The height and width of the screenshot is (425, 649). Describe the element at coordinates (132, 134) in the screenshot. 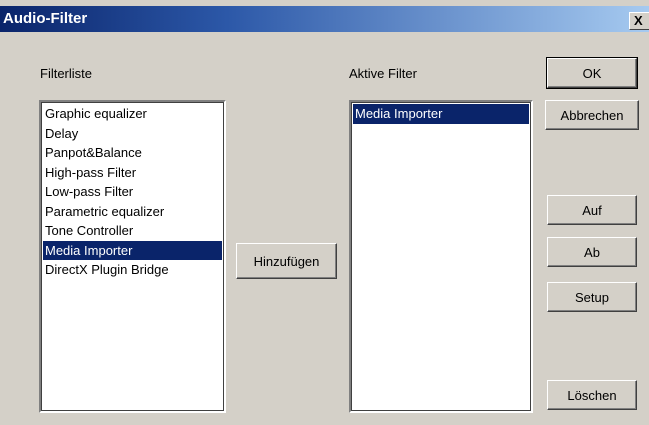

I see `list-item: Delay` at that location.